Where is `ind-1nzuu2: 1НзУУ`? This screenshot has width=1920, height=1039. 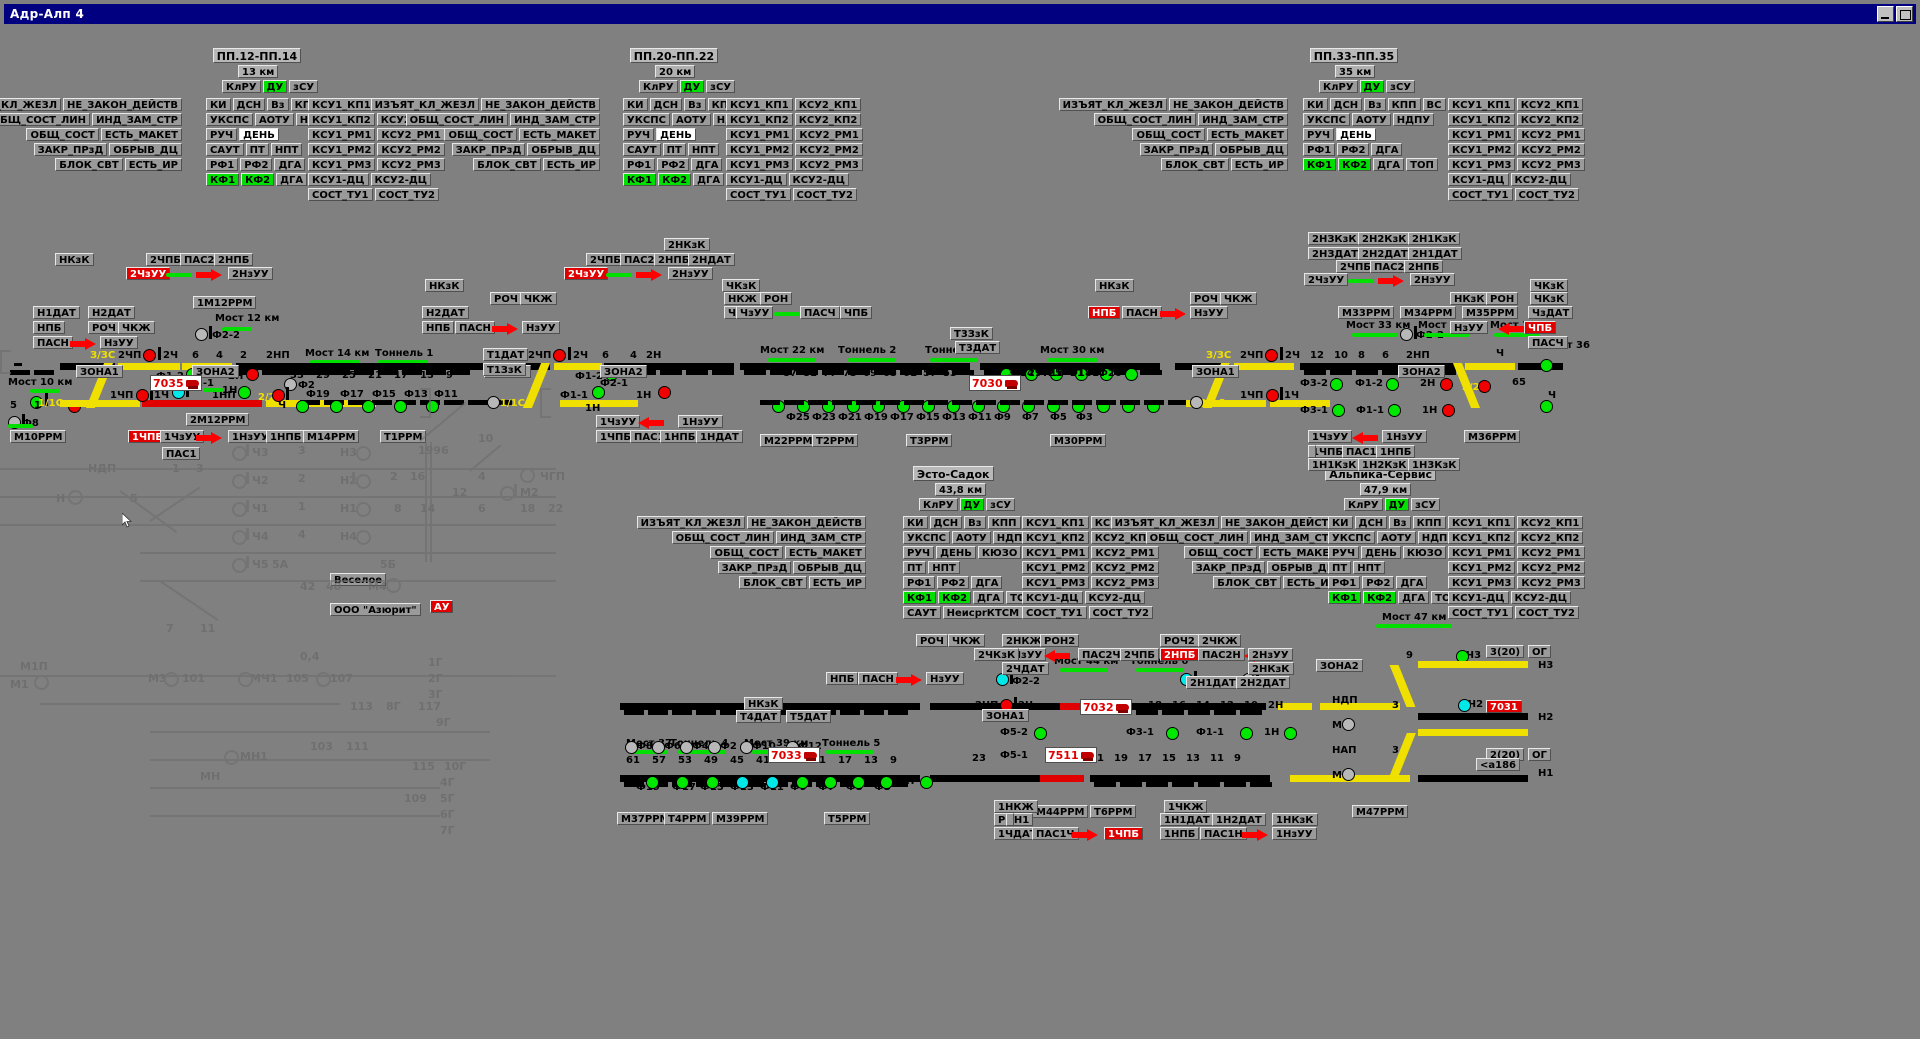
ind-1nzuu2: 1НзУУ is located at coordinates (700, 421).